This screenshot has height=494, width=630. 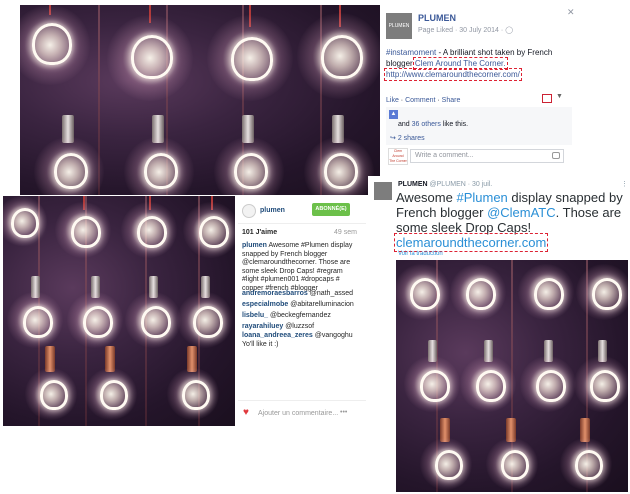 What do you see at coordinates (275, 293) in the screenshot?
I see `comment-user: andremoraesbarros` at bounding box center [275, 293].